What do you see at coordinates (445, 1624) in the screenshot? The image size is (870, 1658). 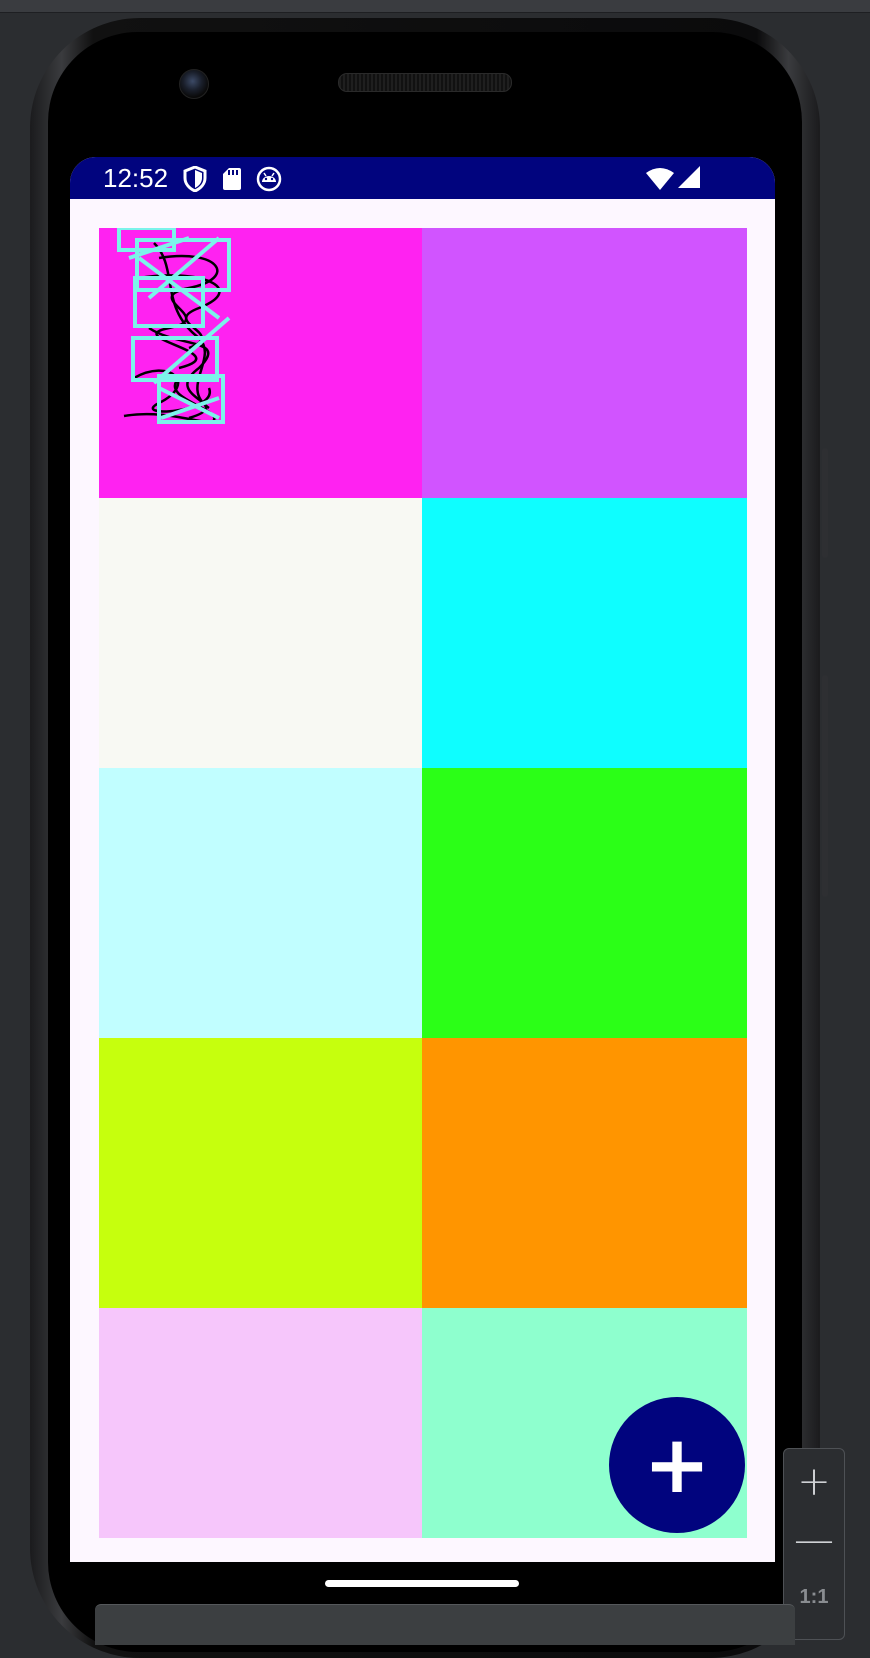 I see `emulator-bottom-panel` at bounding box center [445, 1624].